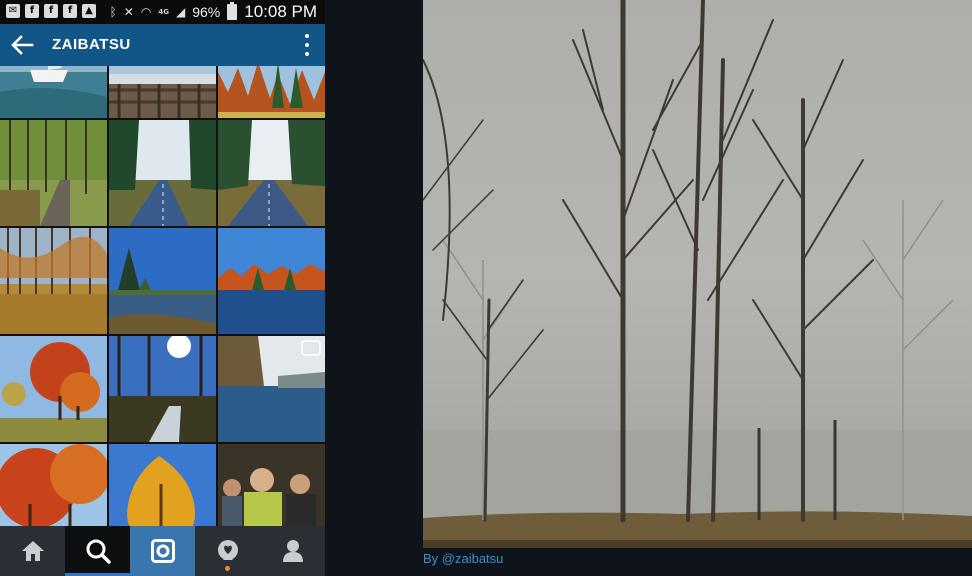 The image size is (972, 576). Describe the element at coordinates (22, 45) in the screenshot. I see `arrow-left-icon` at that location.